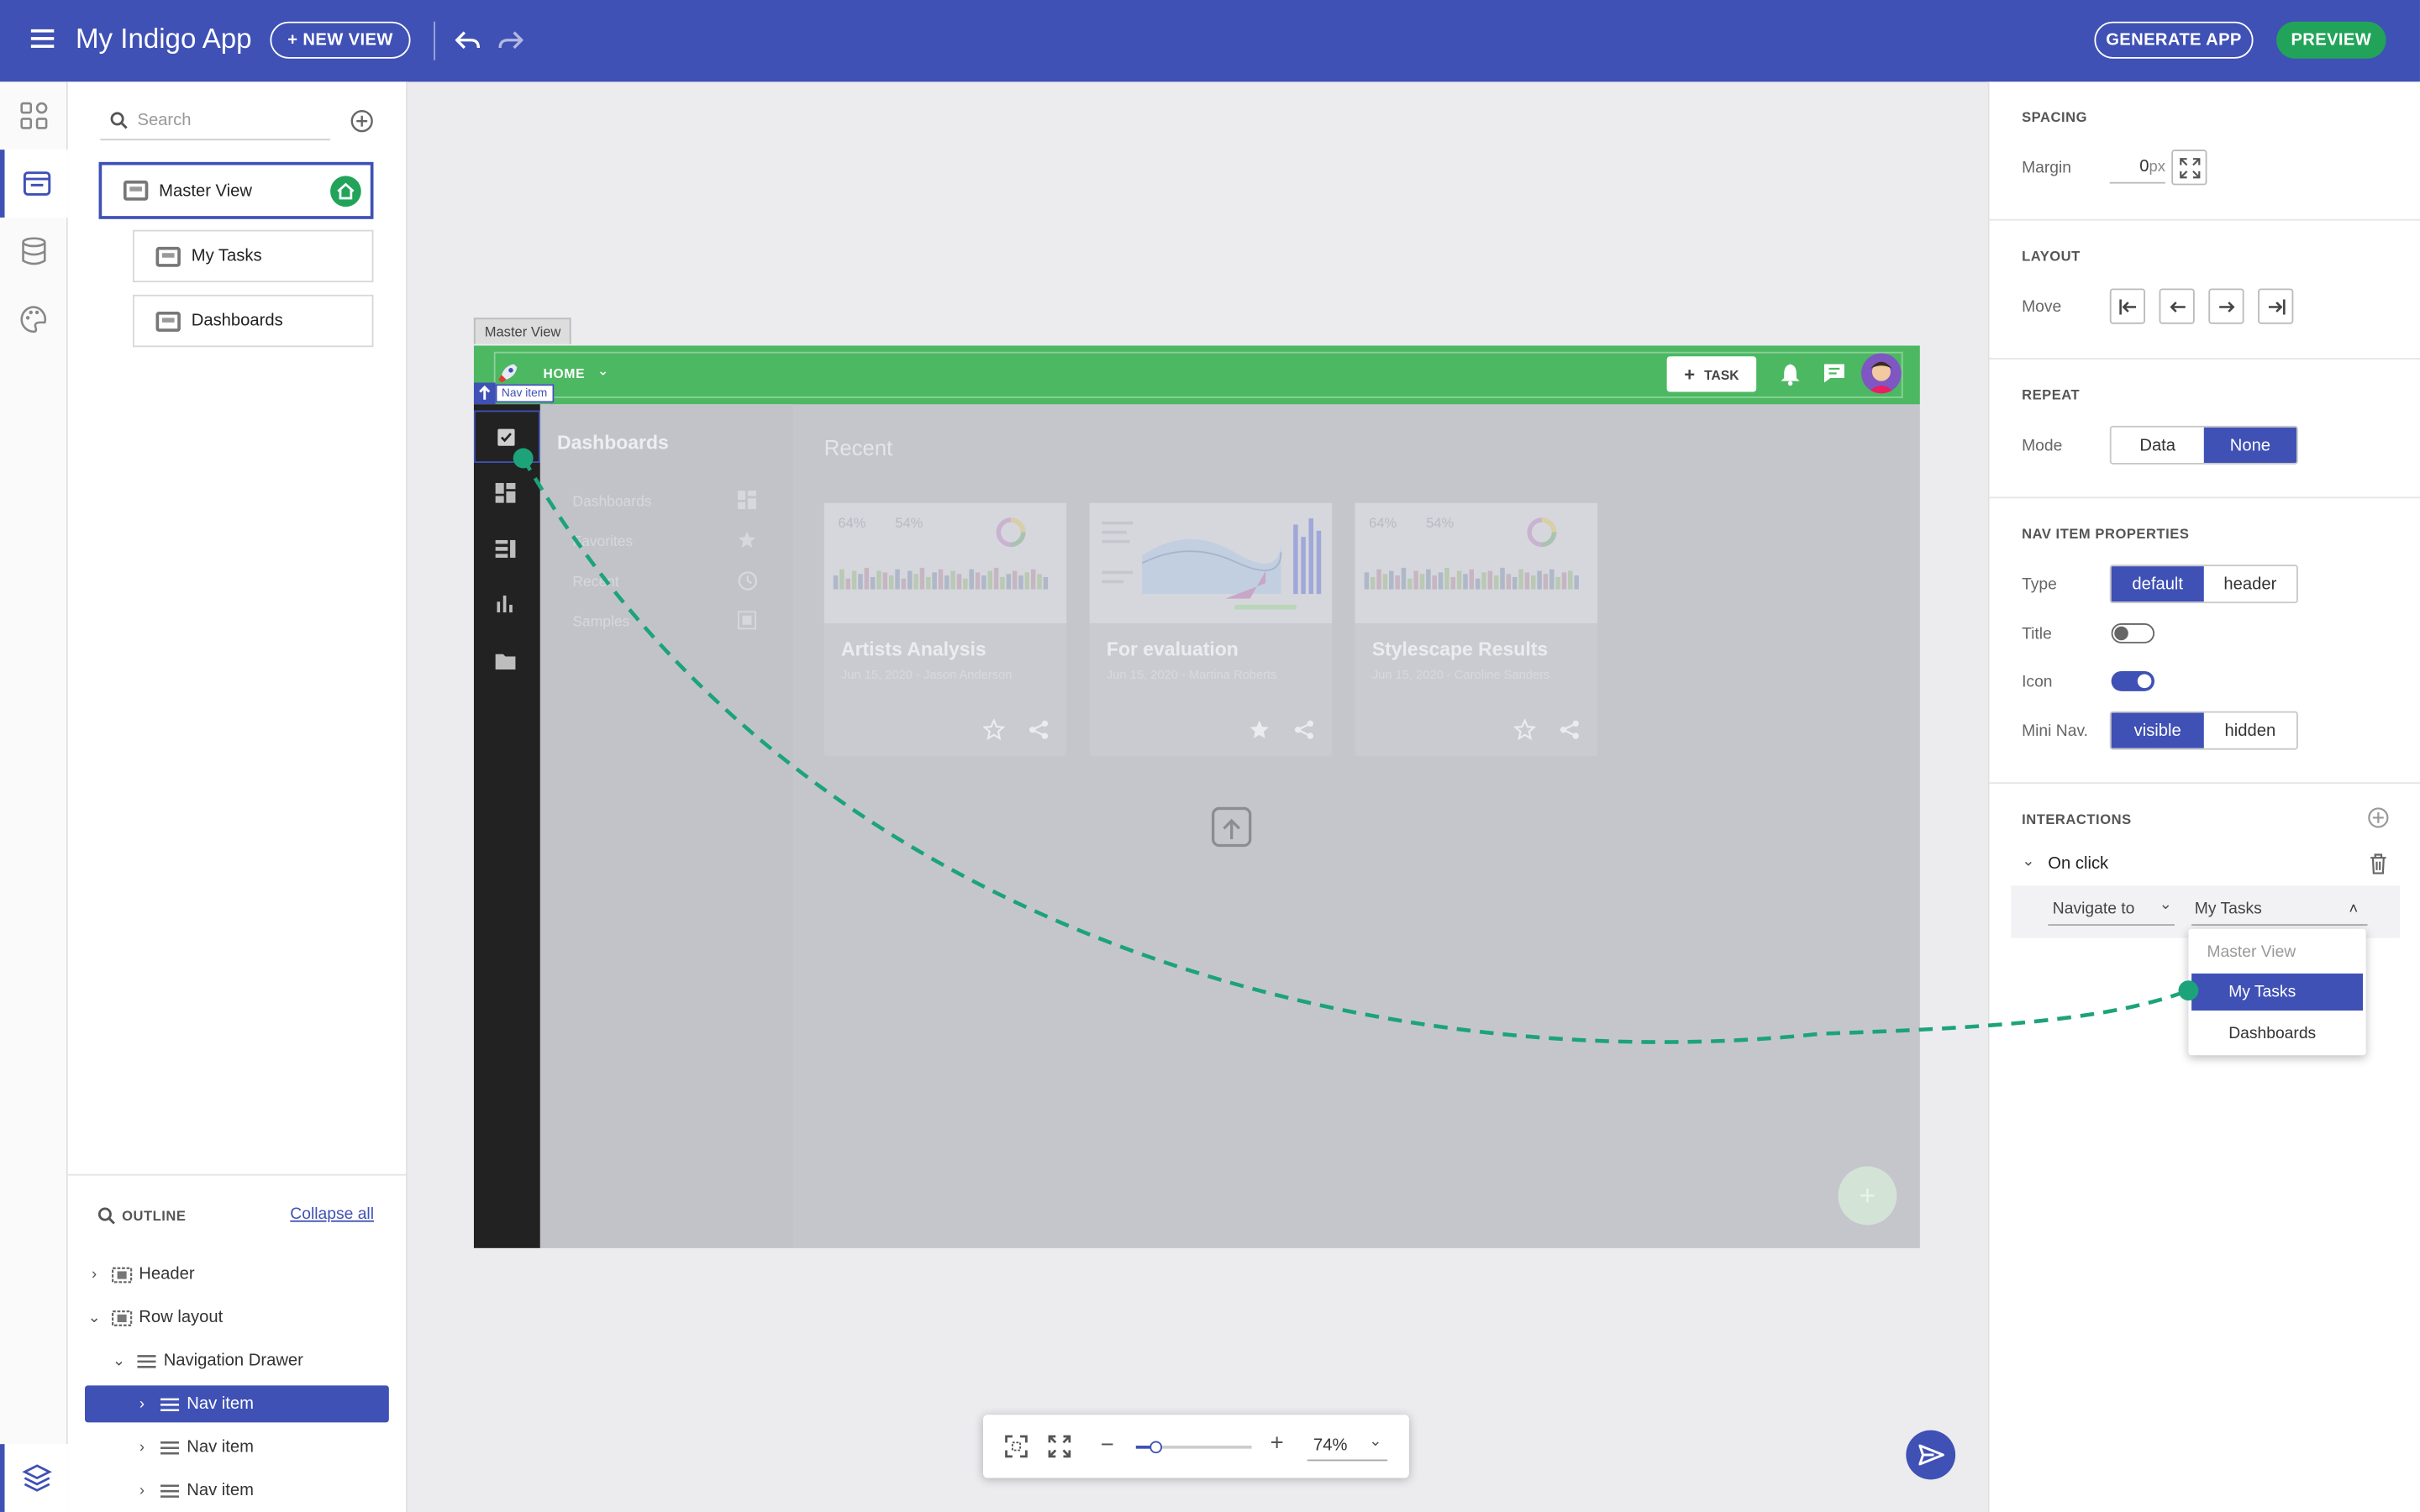  What do you see at coordinates (1196, 375) in the screenshot?
I see `app-header: HOME ⌄ + TASK` at bounding box center [1196, 375].